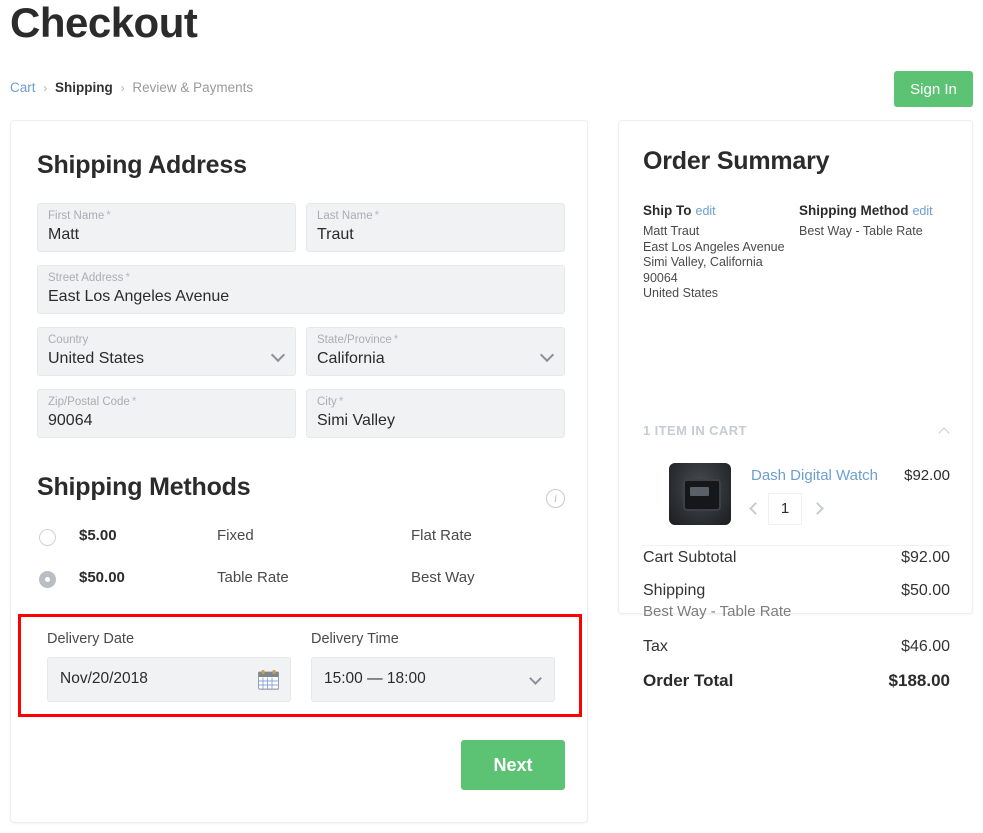 The image size is (983, 833). Describe the element at coordinates (717, 611) in the screenshot. I see `shipping-sublabel: Best Way - Table Rate` at that location.